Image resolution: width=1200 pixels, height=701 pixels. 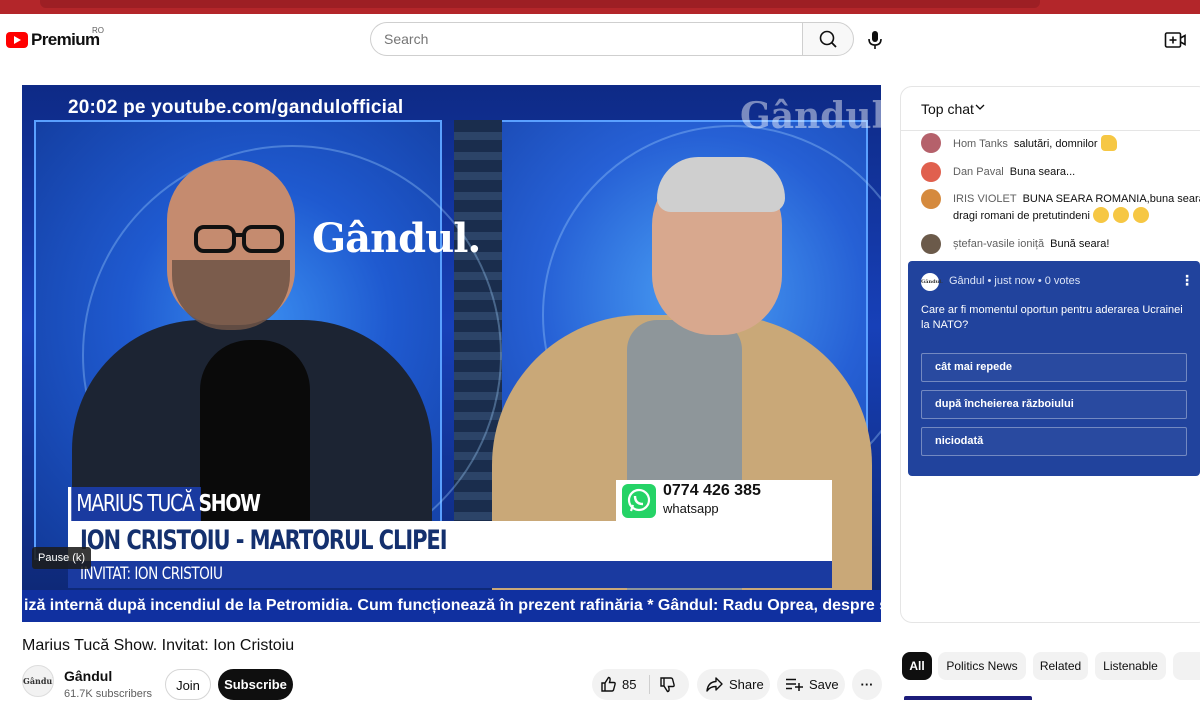 I want to click on poll-option: niciodată, so click(x=1054, y=441).